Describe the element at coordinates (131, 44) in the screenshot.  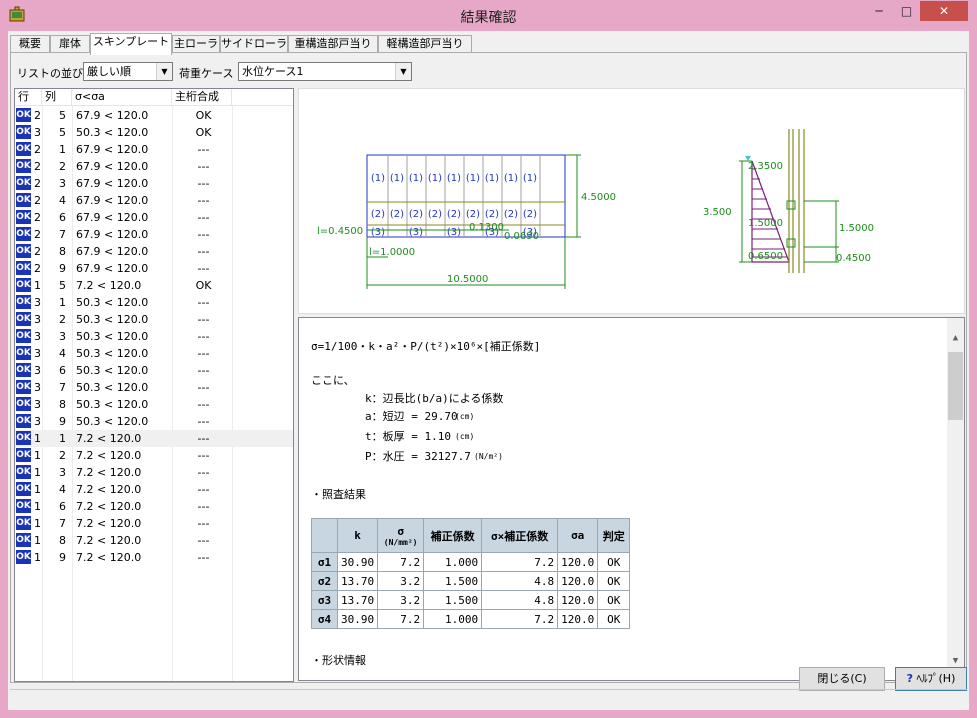
I see `tab-skin-plate: スキンプレート` at that location.